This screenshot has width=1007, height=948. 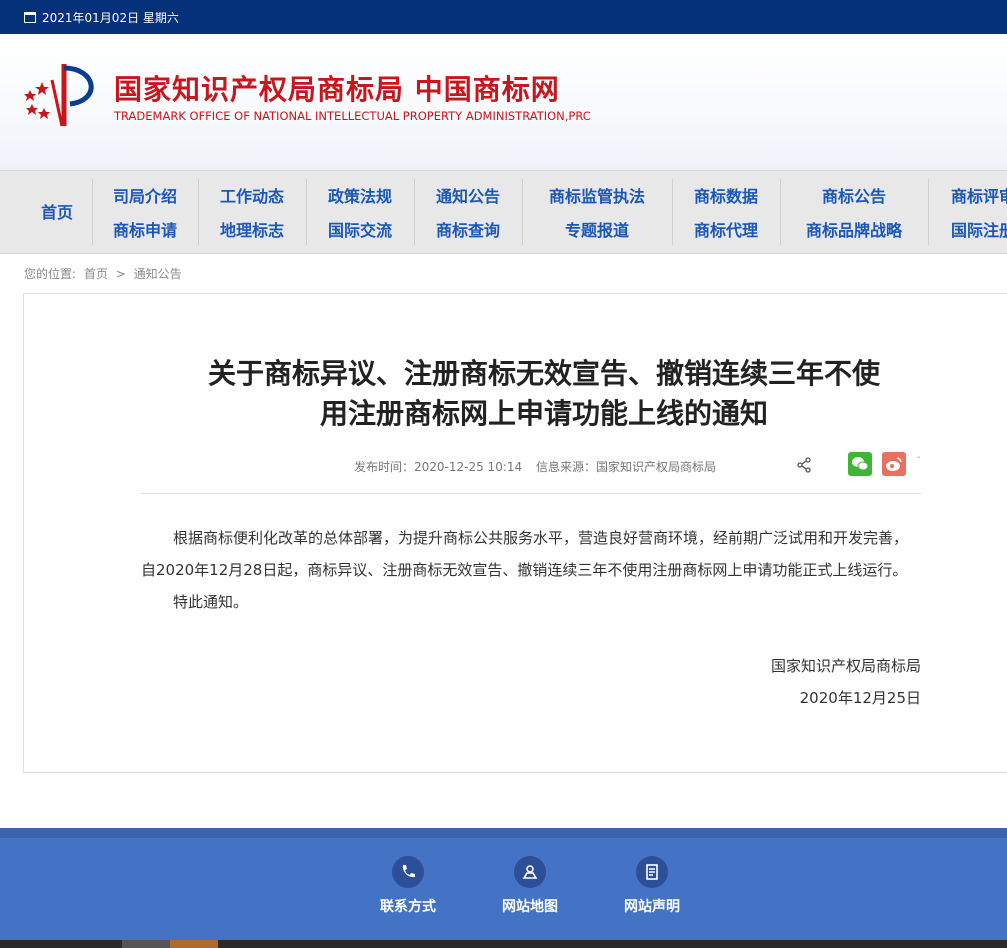 What do you see at coordinates (854, 229) in the screenshot?
I see `nav-item: 商标品牌战略` at bounding box center [854, 229].